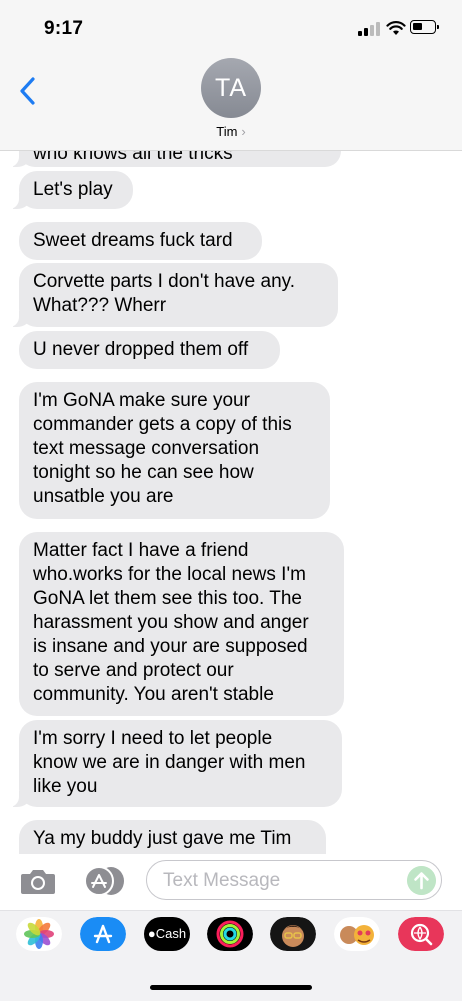 Image resolution: width=462 pixels, height=1001 pixels. I want to click on app-store-drawer-icon, so click(104, 881).